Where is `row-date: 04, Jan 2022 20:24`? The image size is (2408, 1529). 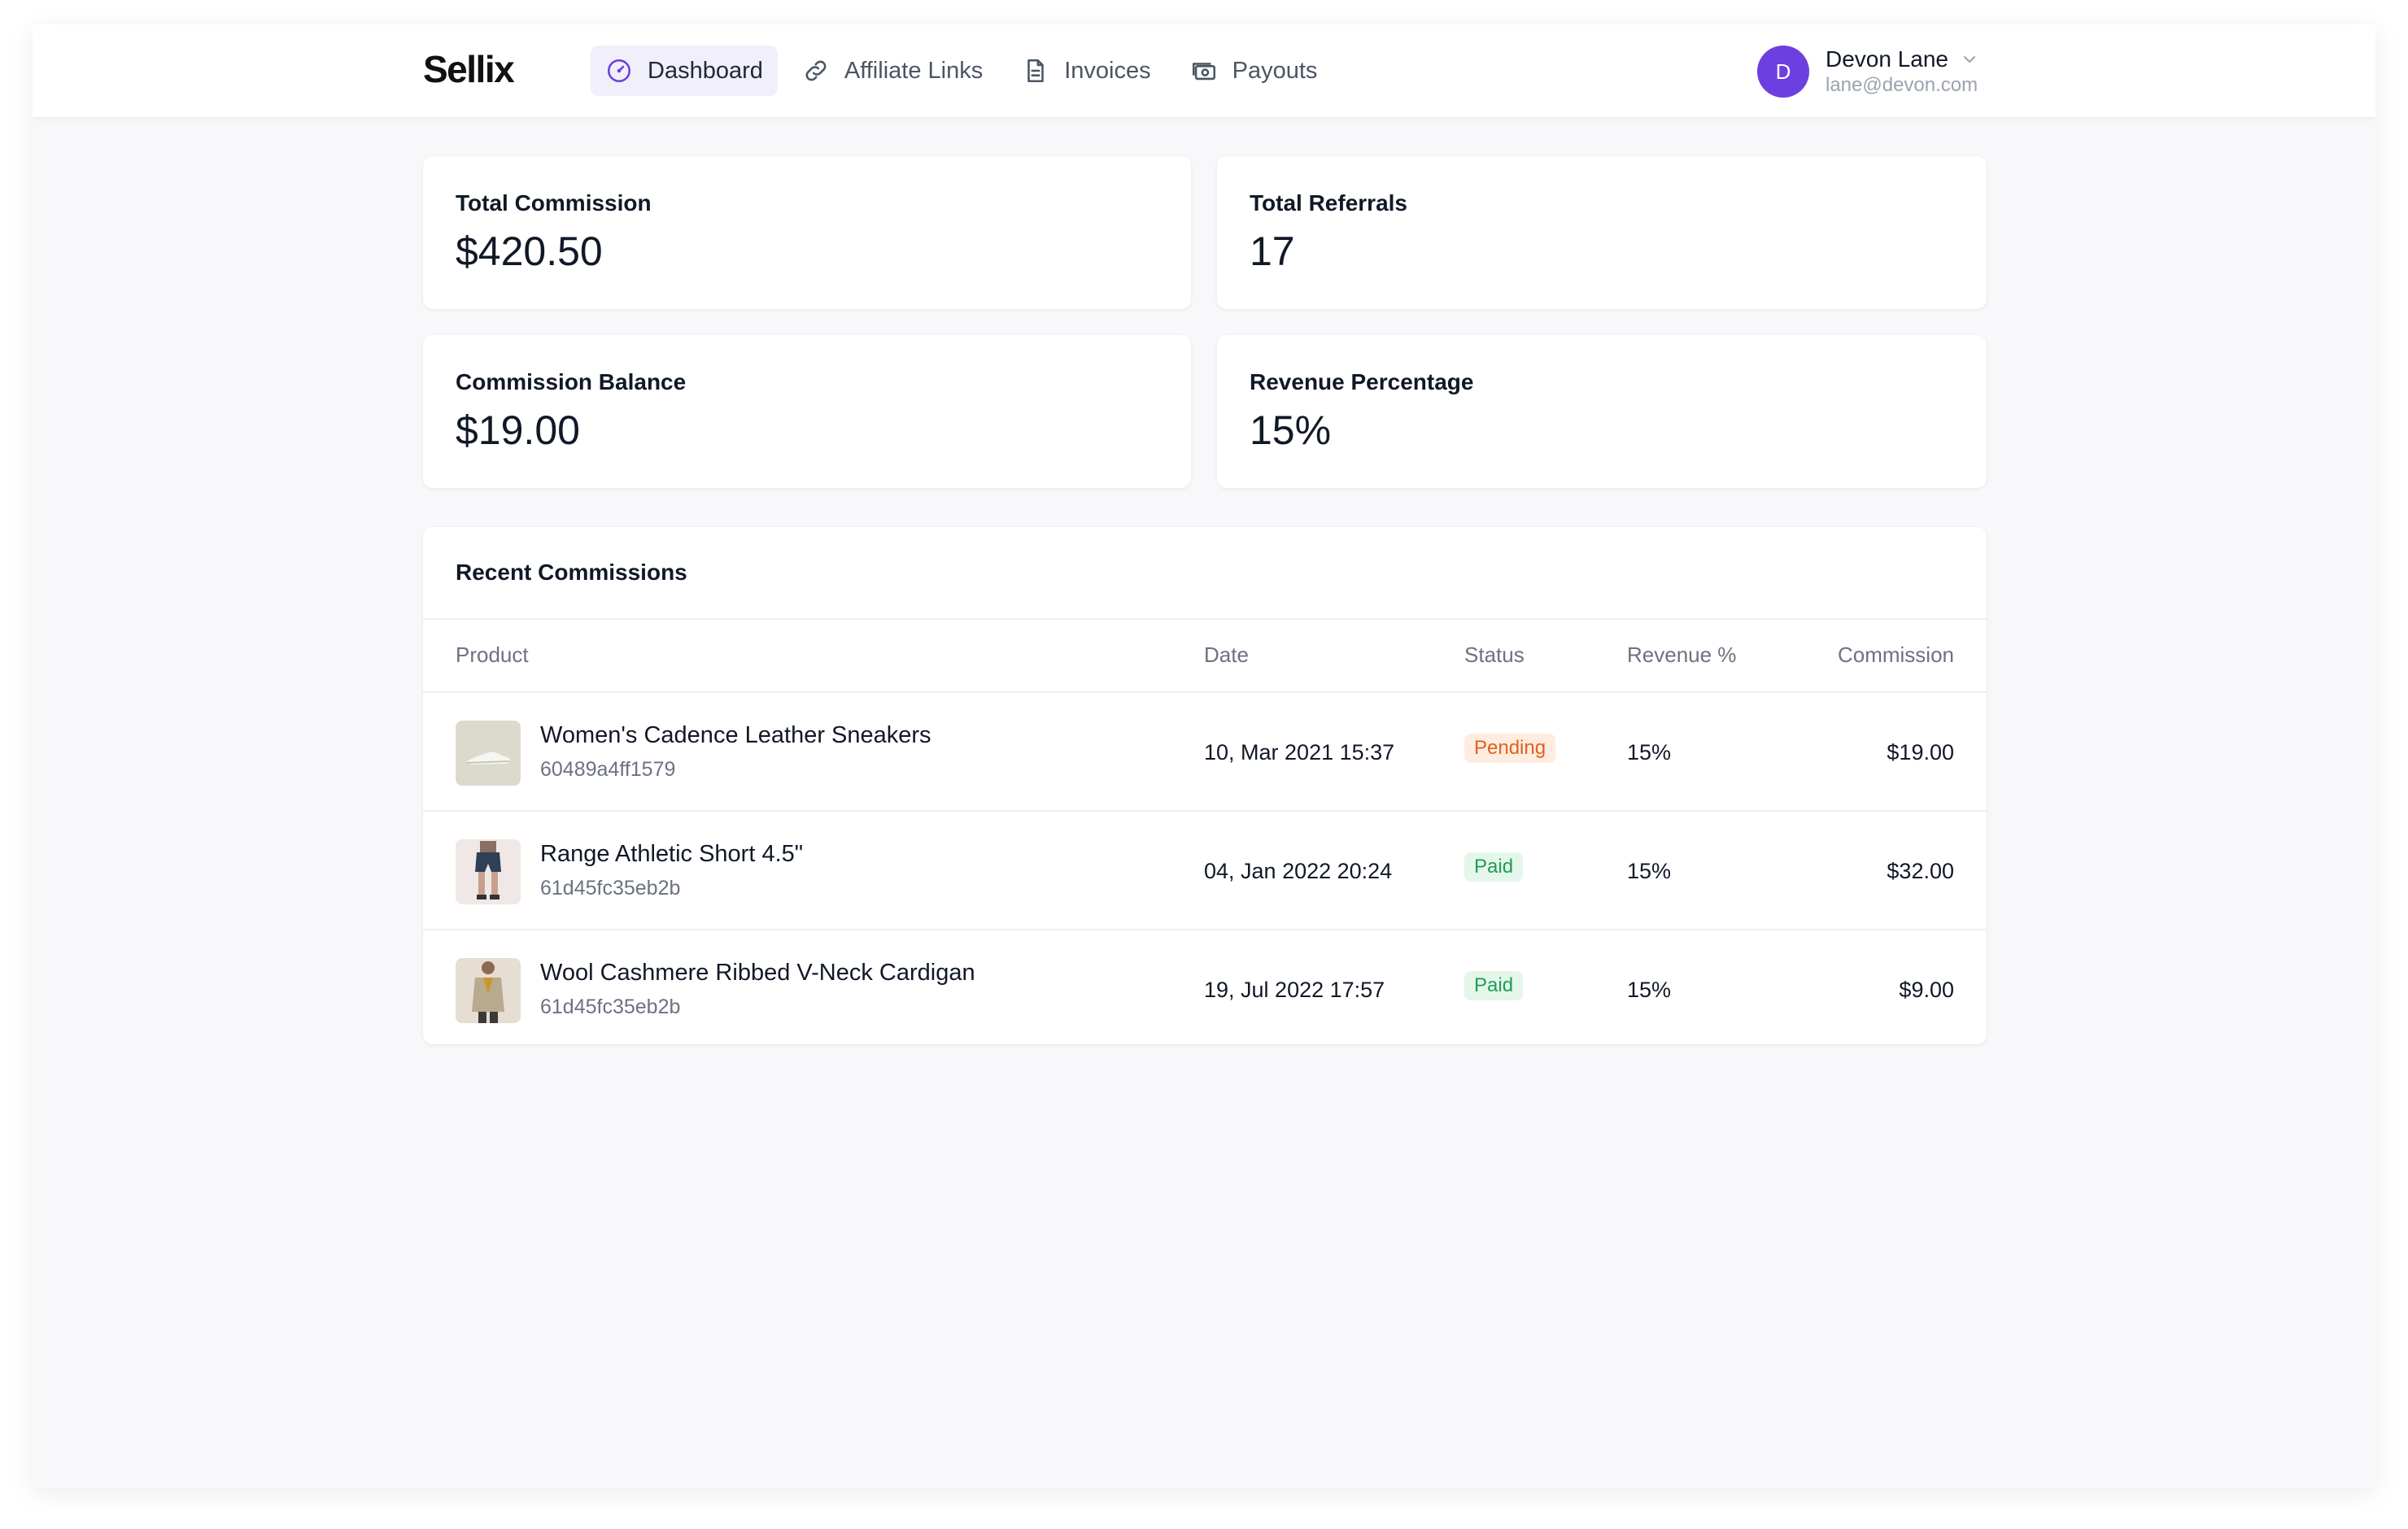
row-date: 04, Jan 2022 20:24 is located at coordinates (1298, 871).